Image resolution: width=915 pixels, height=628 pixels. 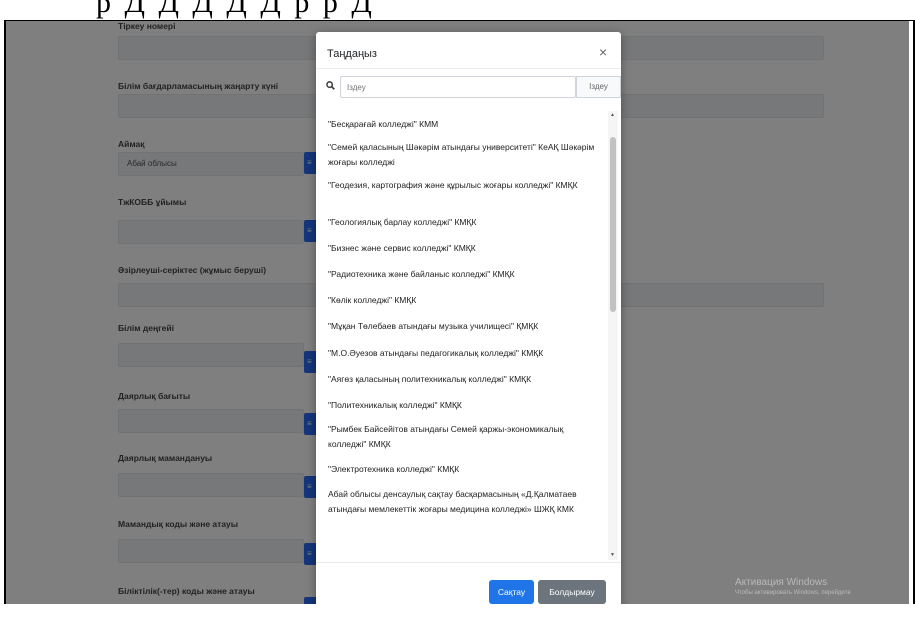 I want to click on modal-search-bar: Іздеу, so click(x=468, y=88).